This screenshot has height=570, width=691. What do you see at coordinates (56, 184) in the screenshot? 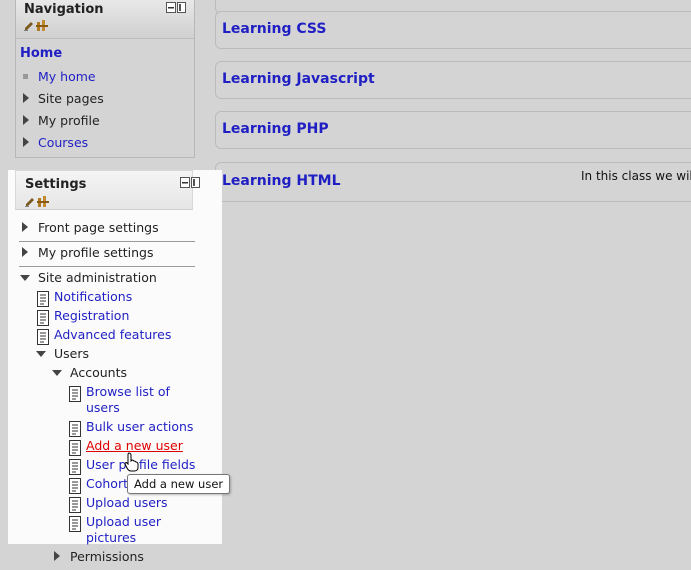
I see `settings-block-title: Settings` at bounding box center [56, 184].